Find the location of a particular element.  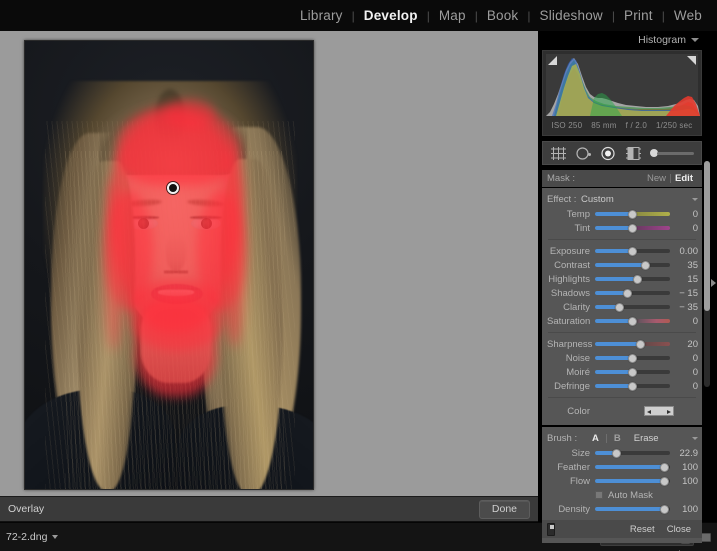

module-slideshow: Slideshow is located at coordinates (571, 16).